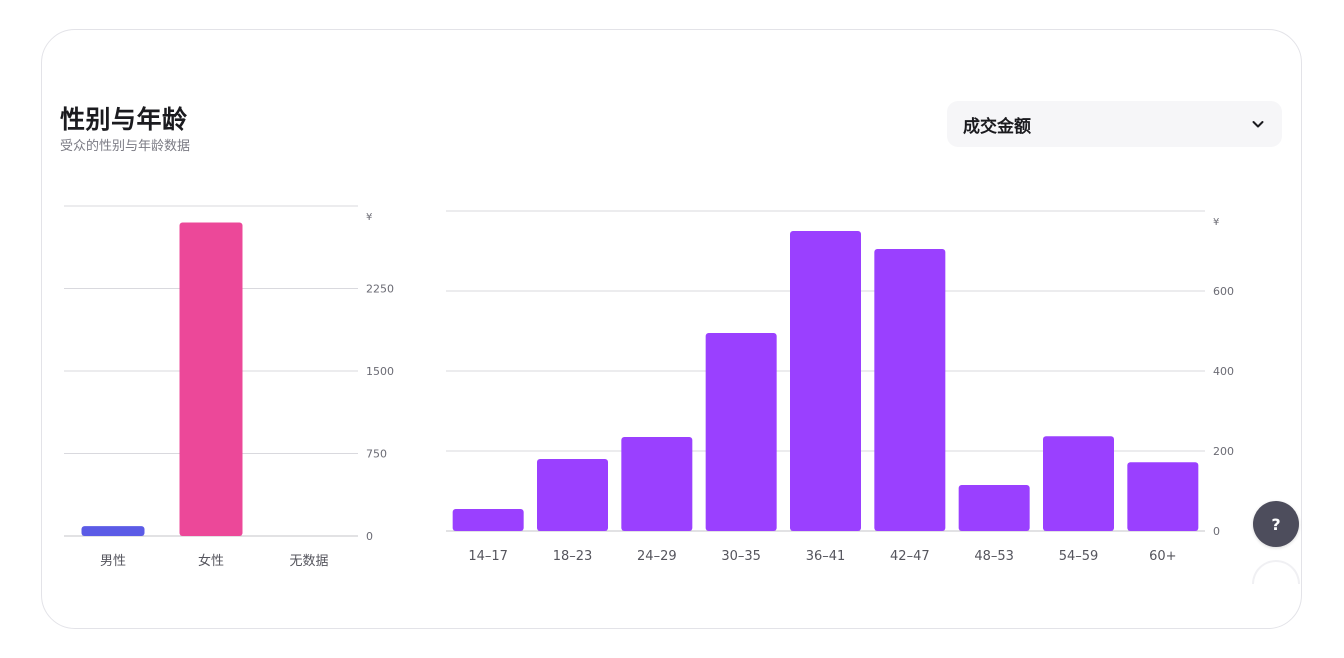 This screenshot has width=1344, height=658. Describe the element at coordinates (826, 556) in the screenshot. I see `x-tick-label: 36–41` at that location.